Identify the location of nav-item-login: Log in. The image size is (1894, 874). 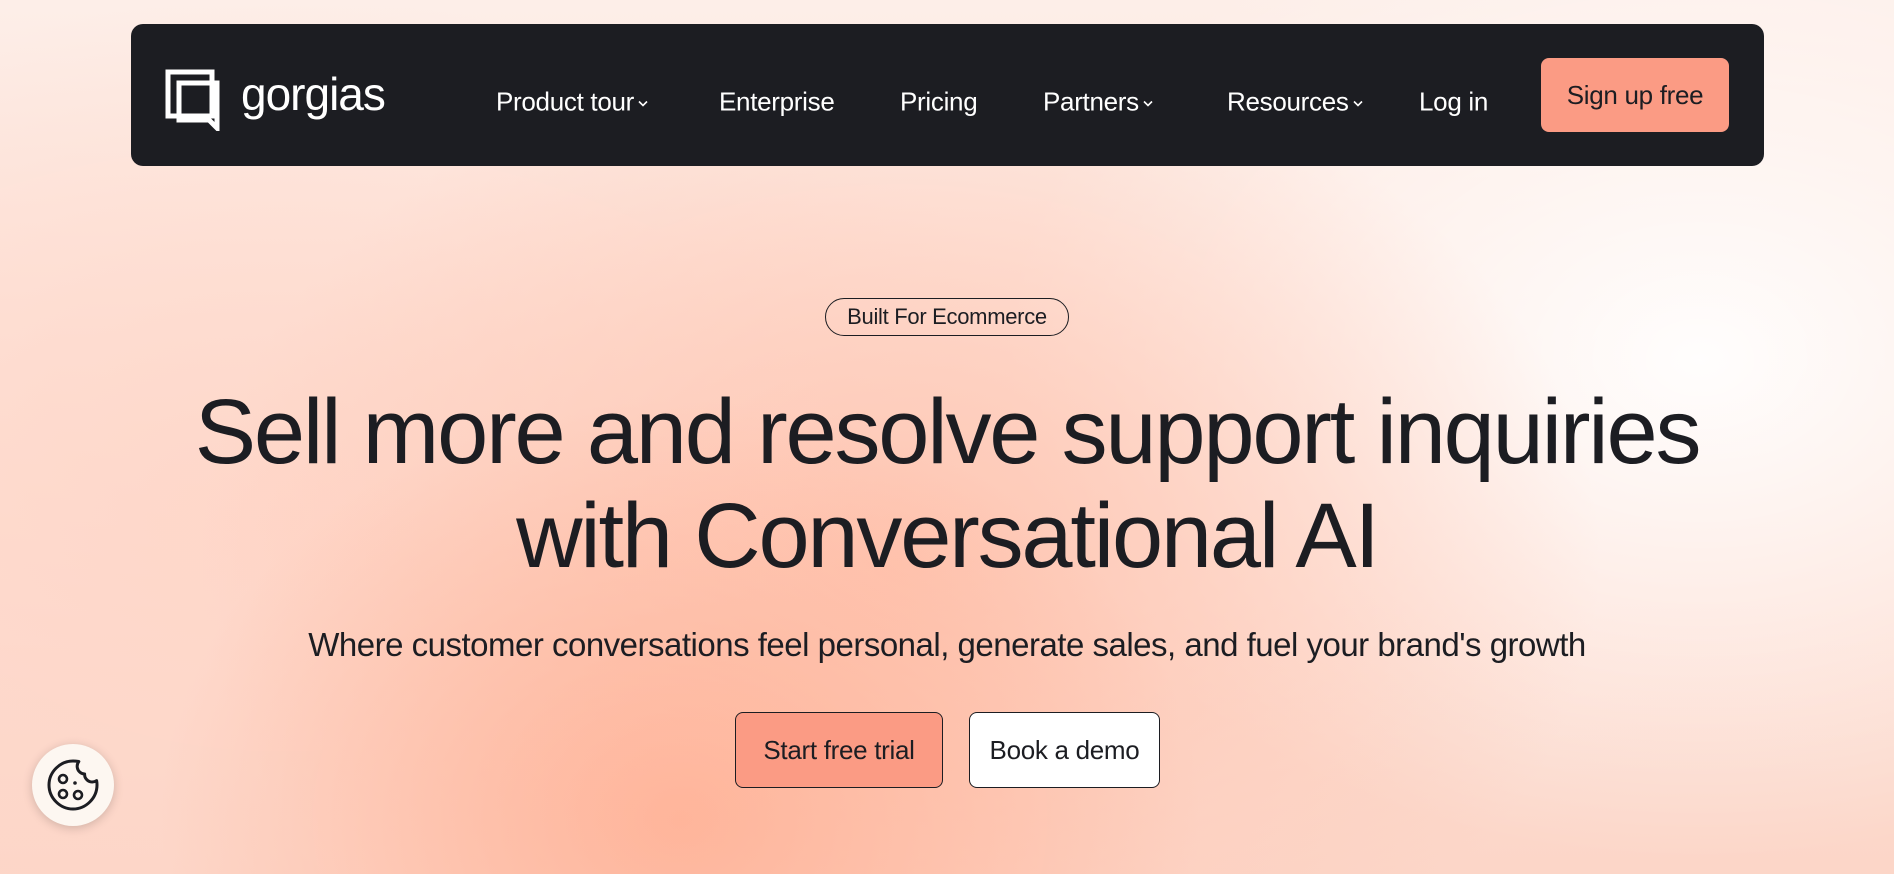
(1453, 102).